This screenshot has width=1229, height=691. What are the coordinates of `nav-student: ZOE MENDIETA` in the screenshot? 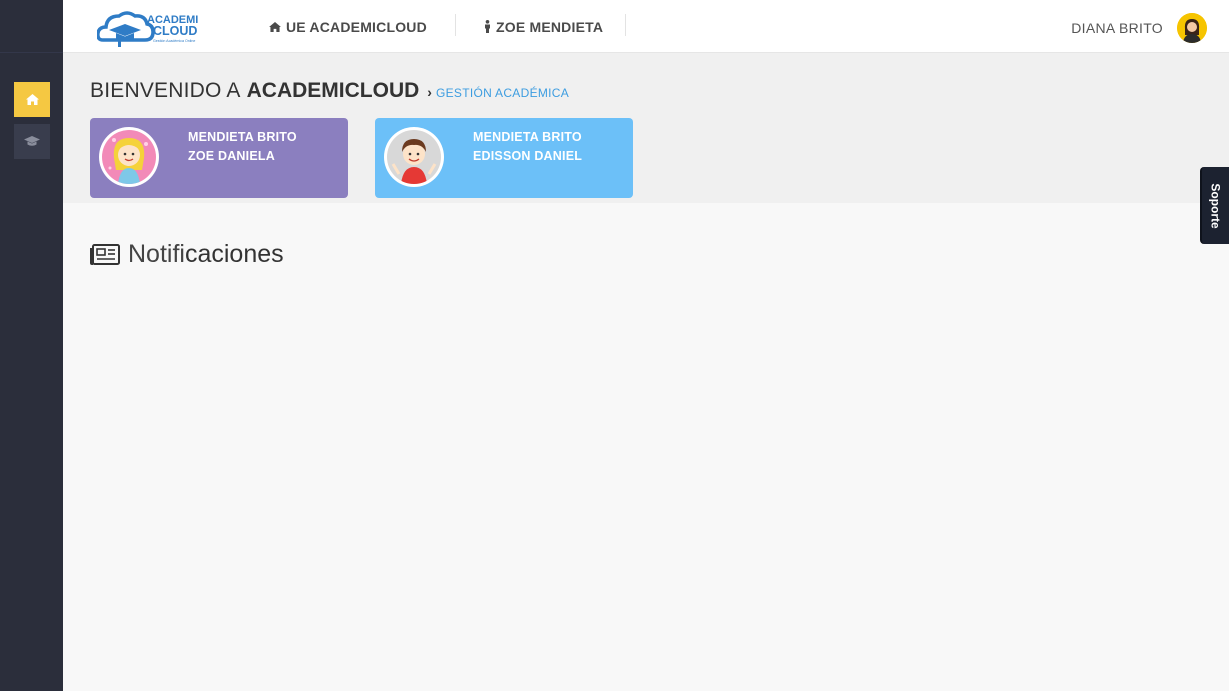 It's located at (543, 26).